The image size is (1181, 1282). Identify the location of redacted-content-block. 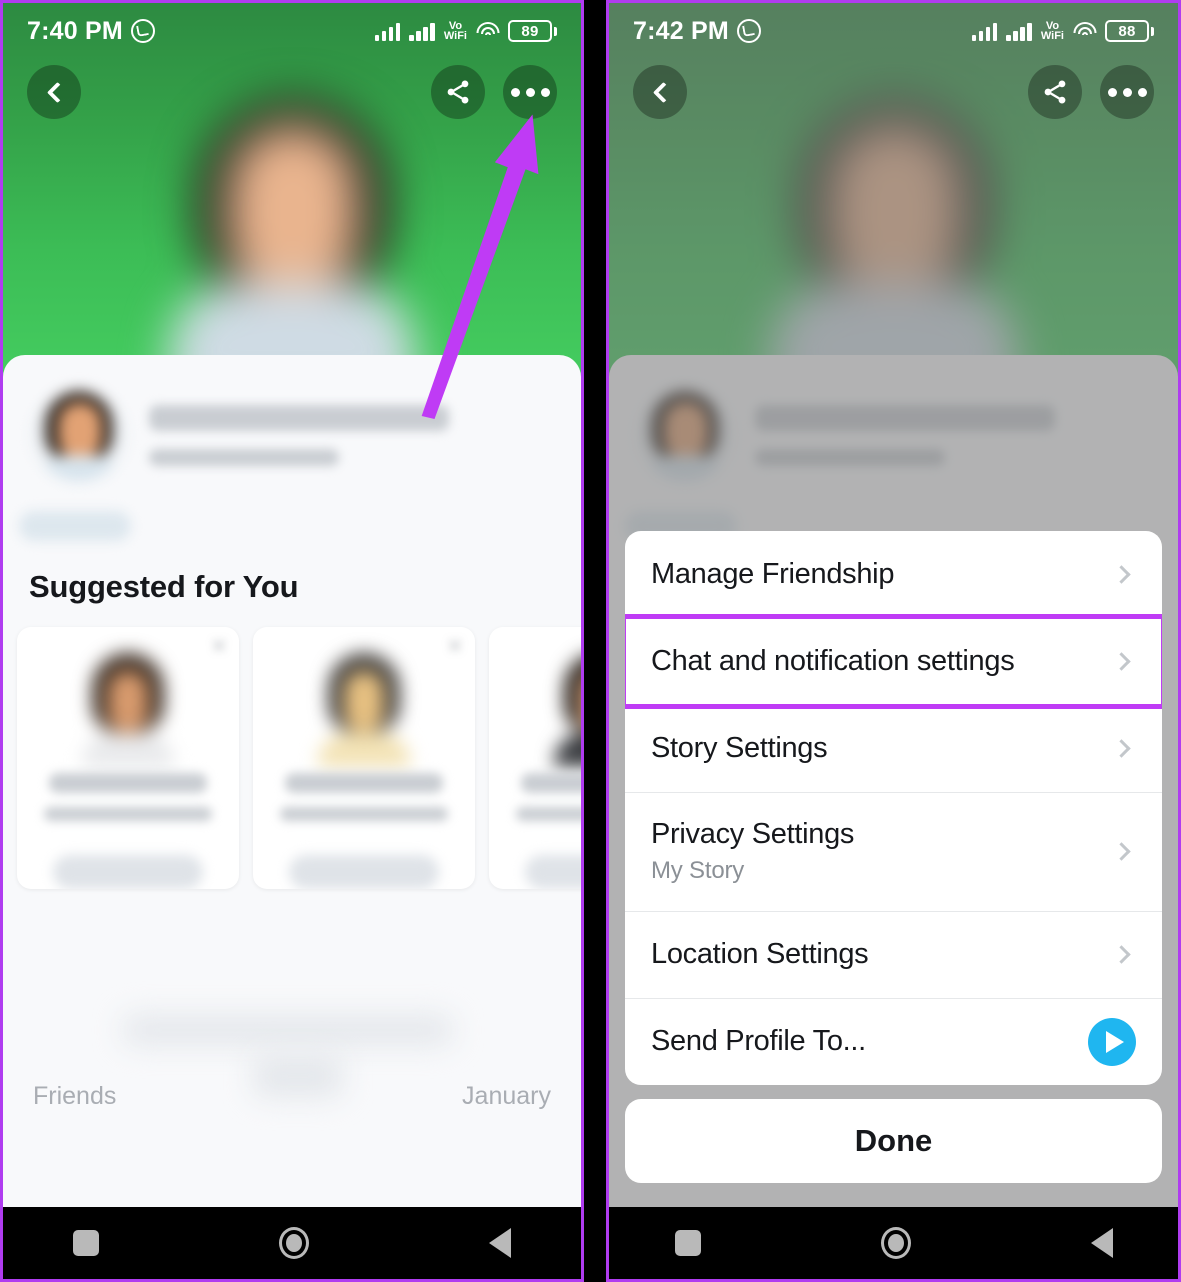
(288, 1030).